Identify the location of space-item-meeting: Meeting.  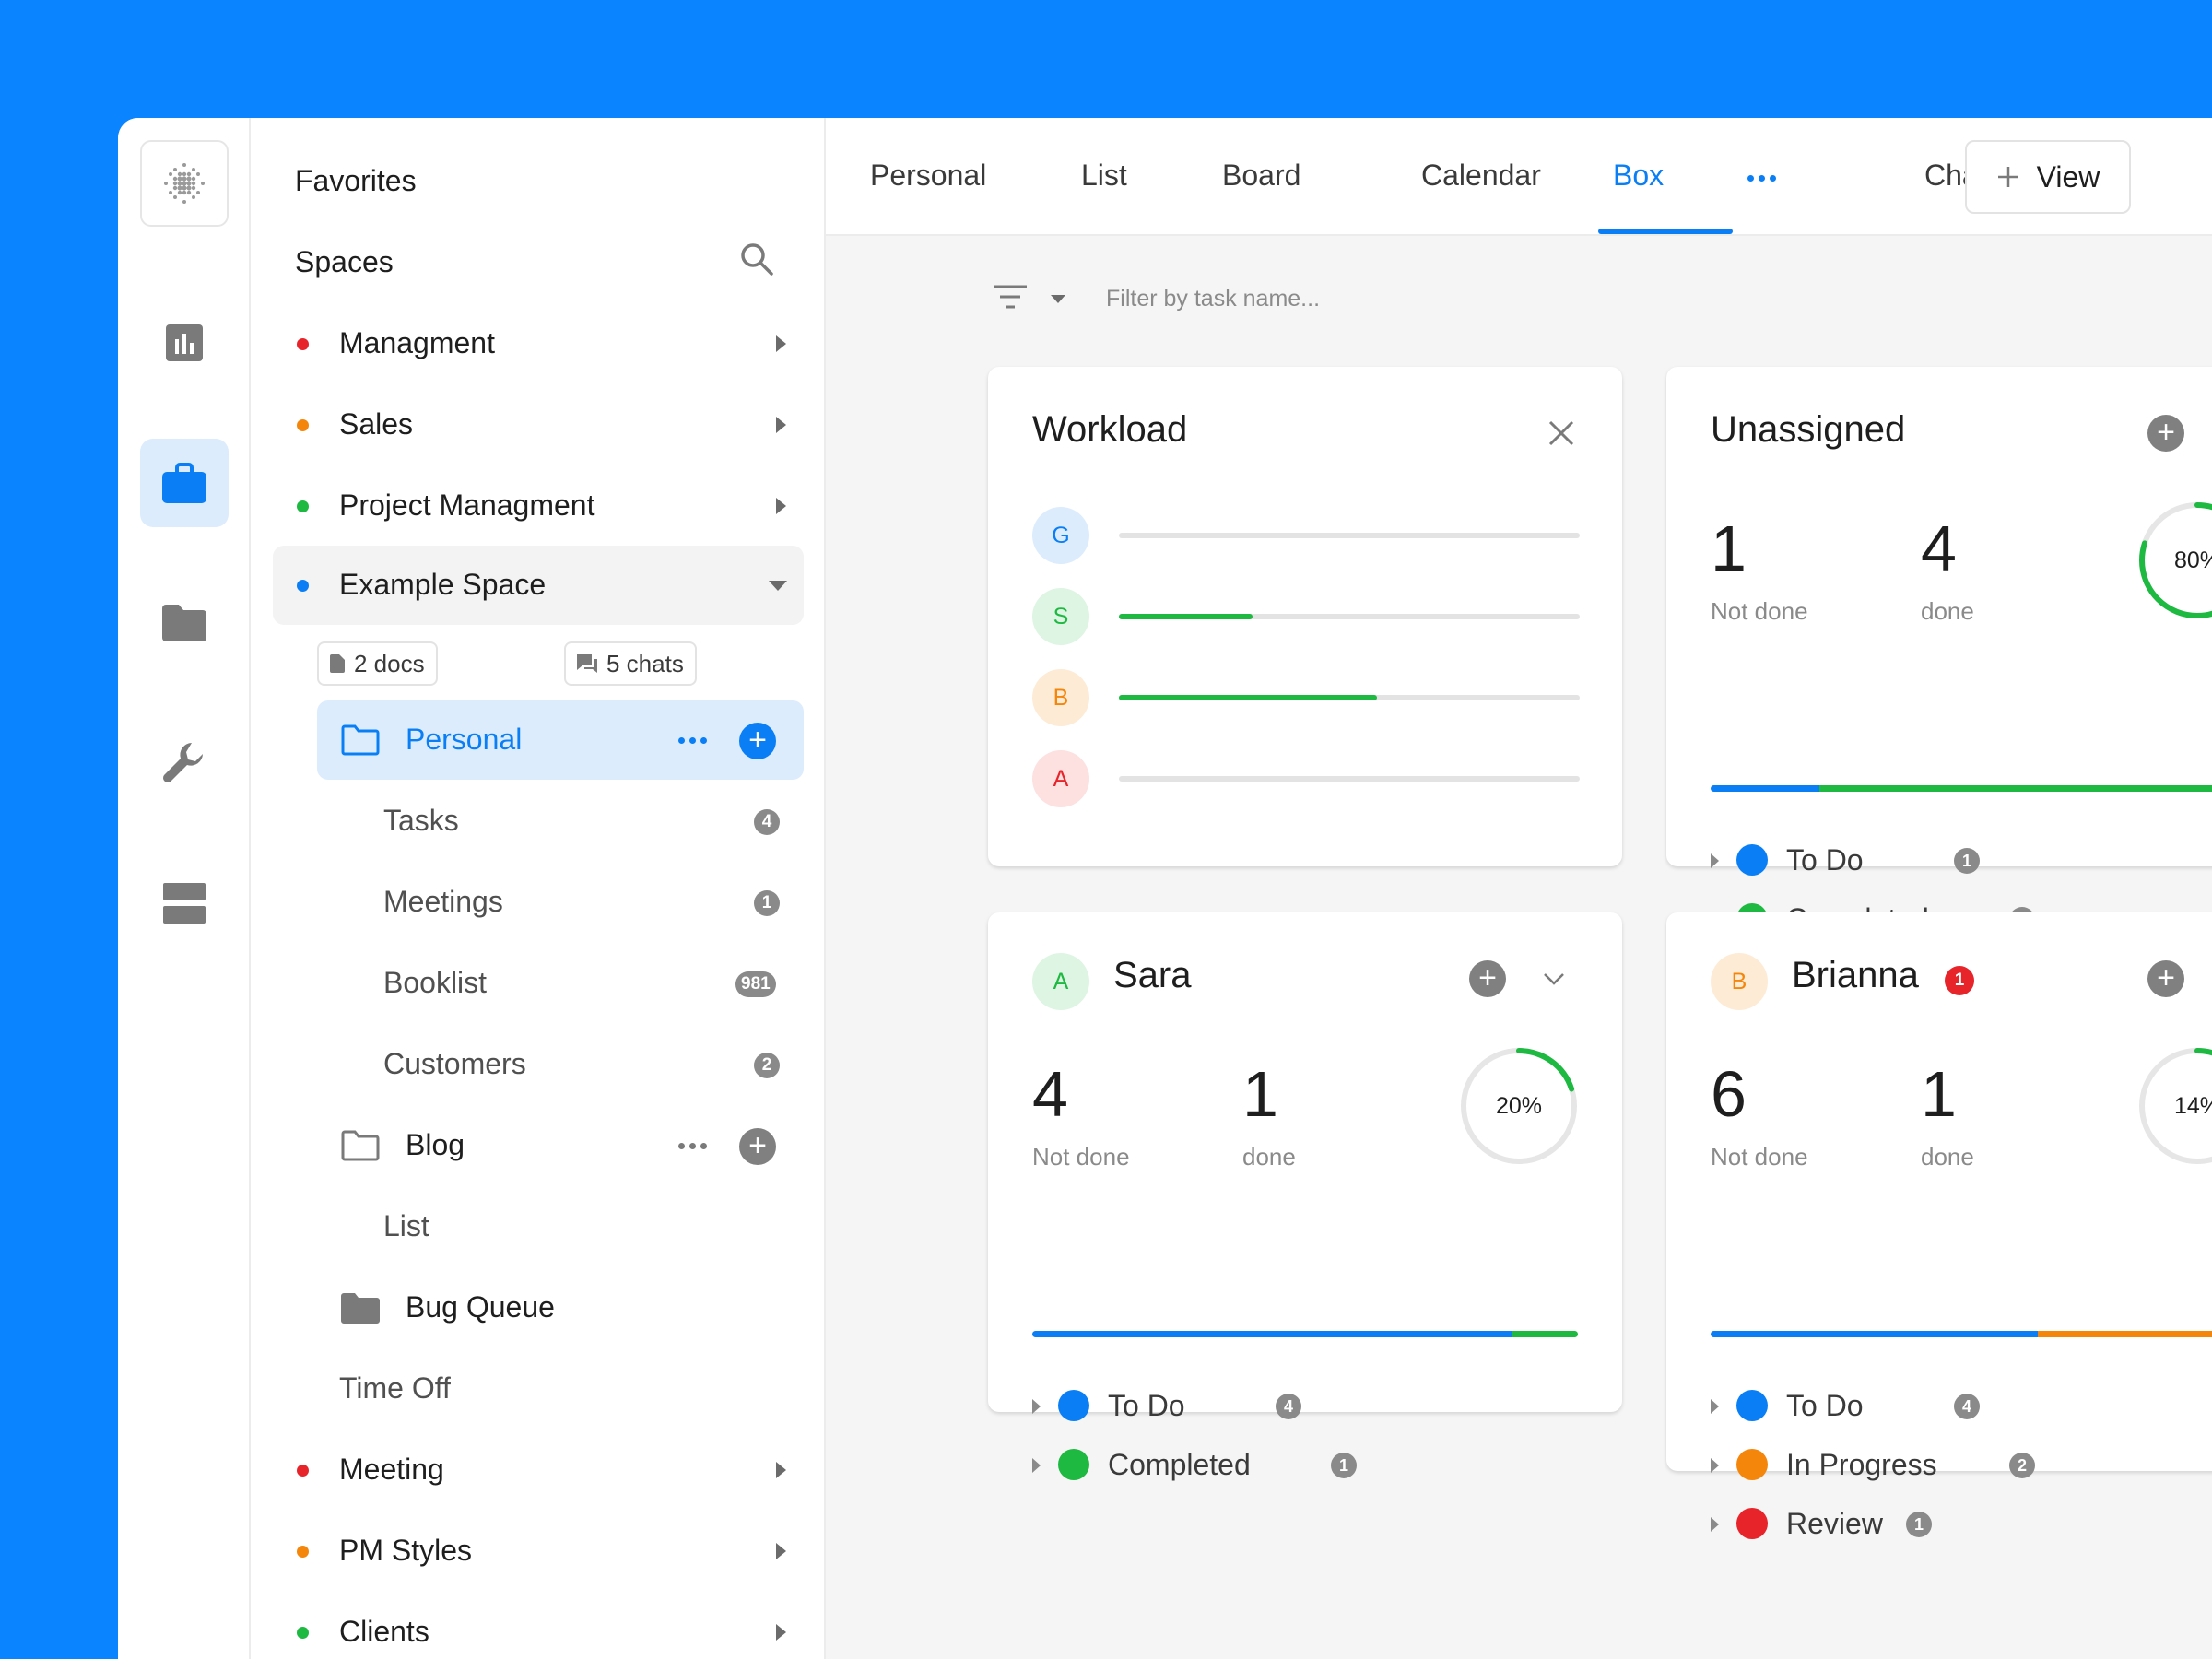
(538, 1470).